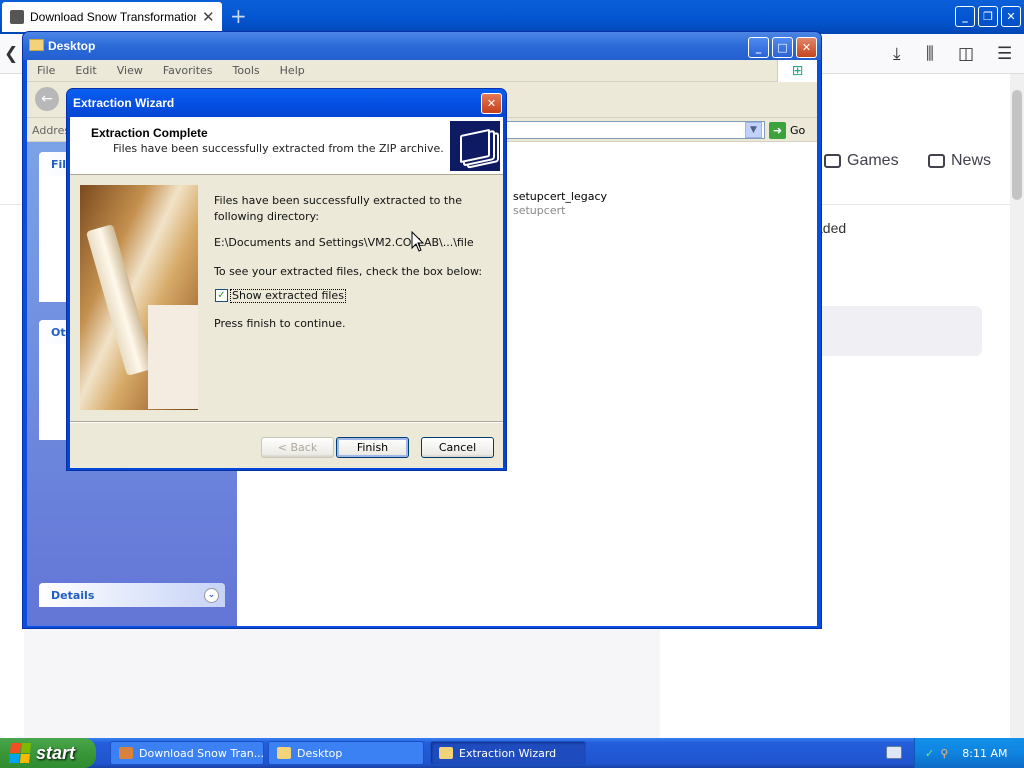 The height and width of the screenshot is (768, 1024). I want to click on menu-help: Help, so click(292, 70).